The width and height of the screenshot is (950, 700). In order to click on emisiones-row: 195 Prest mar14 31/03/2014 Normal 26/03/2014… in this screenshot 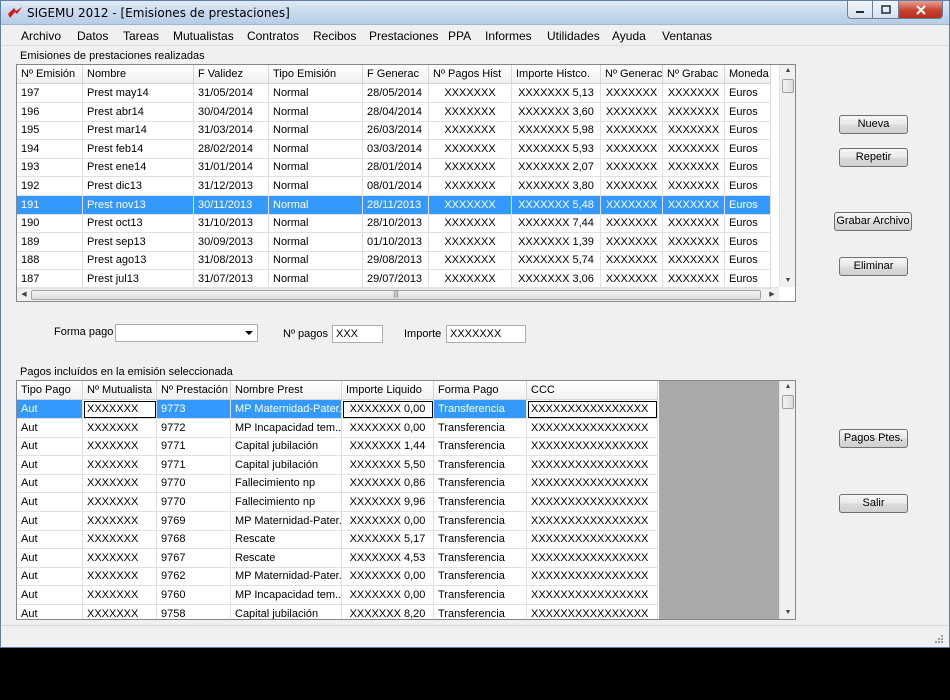, I will do `click(394, 131)`.